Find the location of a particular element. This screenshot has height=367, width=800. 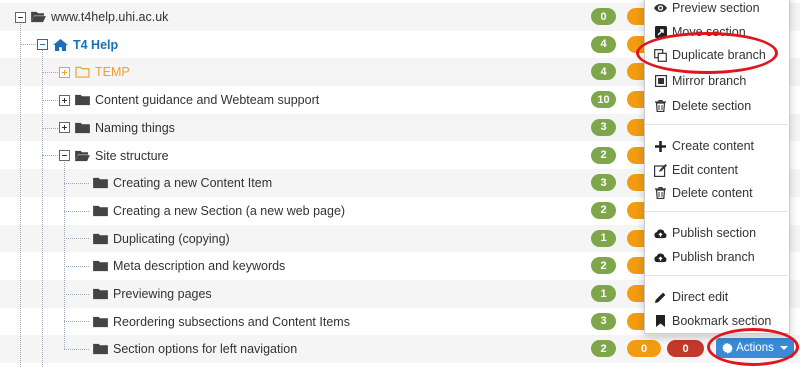

menu-item-publish-branch: Publish branch is located at coordinates (718, 257).